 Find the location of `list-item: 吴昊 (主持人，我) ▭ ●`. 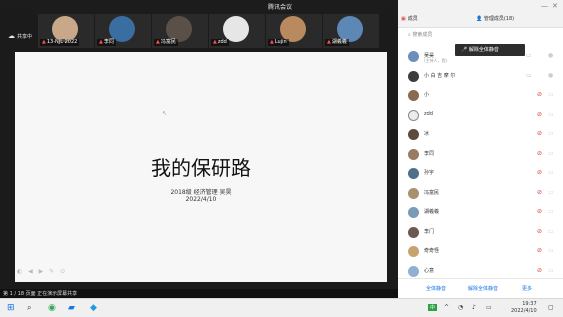

list-item: 吴昊 (主持人，我) ▭ ● is located at coordinates (480, 57).